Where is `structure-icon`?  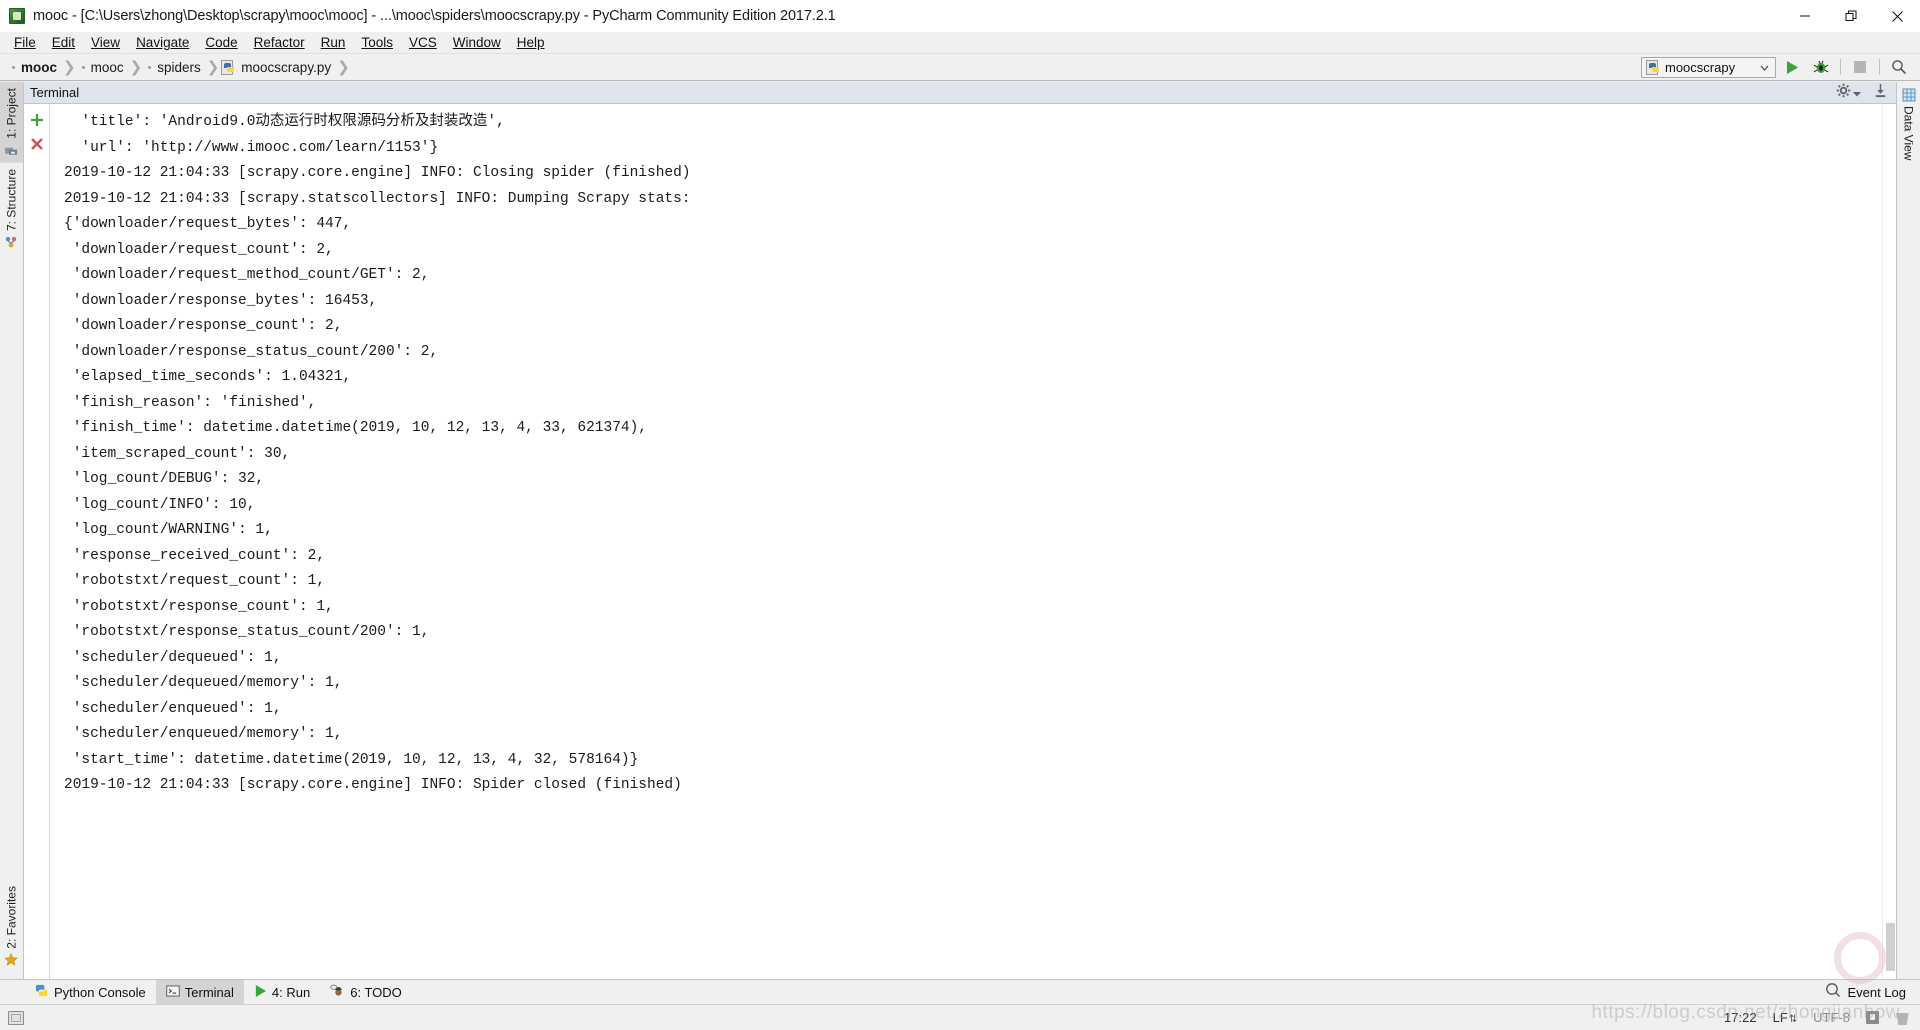
structure-icon is located at coordinates (12, 242).